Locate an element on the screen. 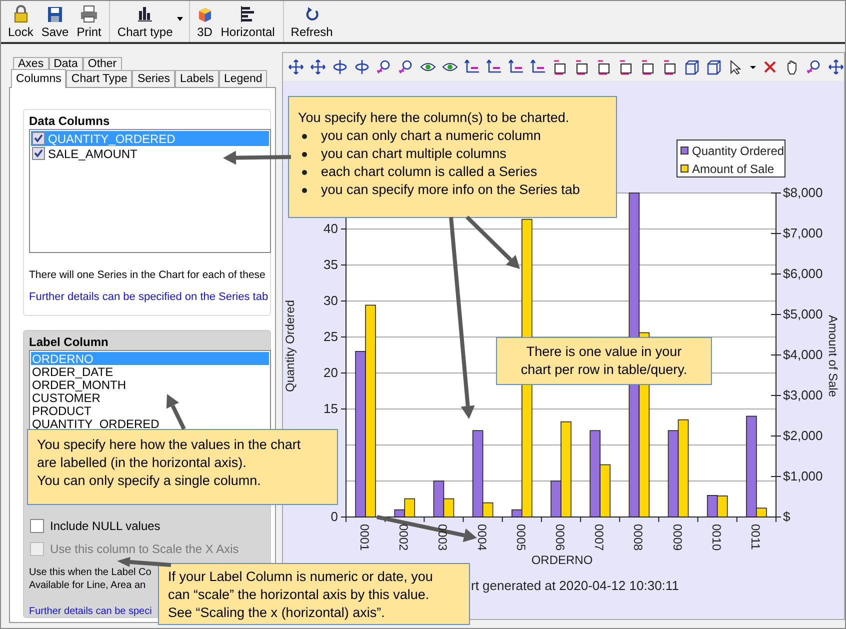  toolbar-button: Horizontal is located at coordinates (247, 21).